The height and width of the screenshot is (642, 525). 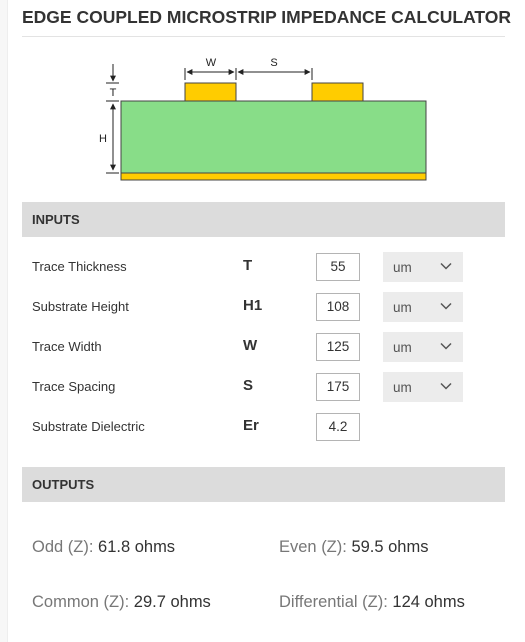 I want to click on trace-width-input: 125, so click(x=338, y=347).